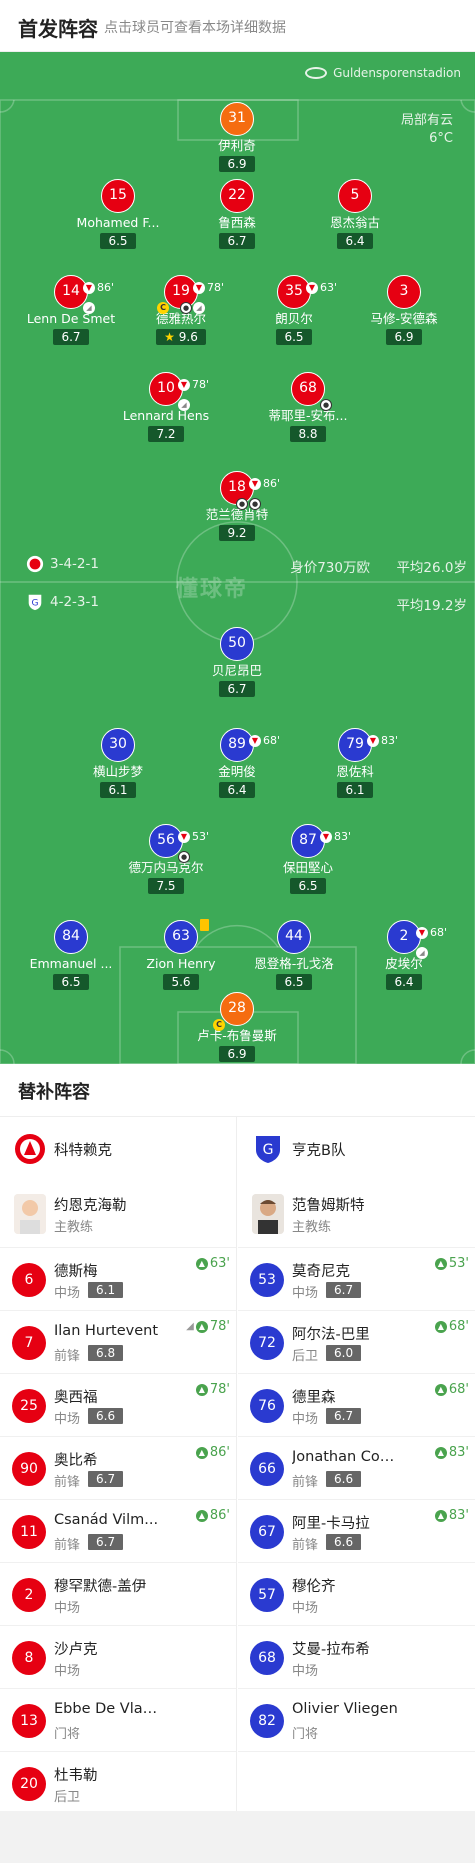 The width and height of the screenshot is (475, 1863). I want to click on away-team-header: G 亨克B队, so click(356, 1148).